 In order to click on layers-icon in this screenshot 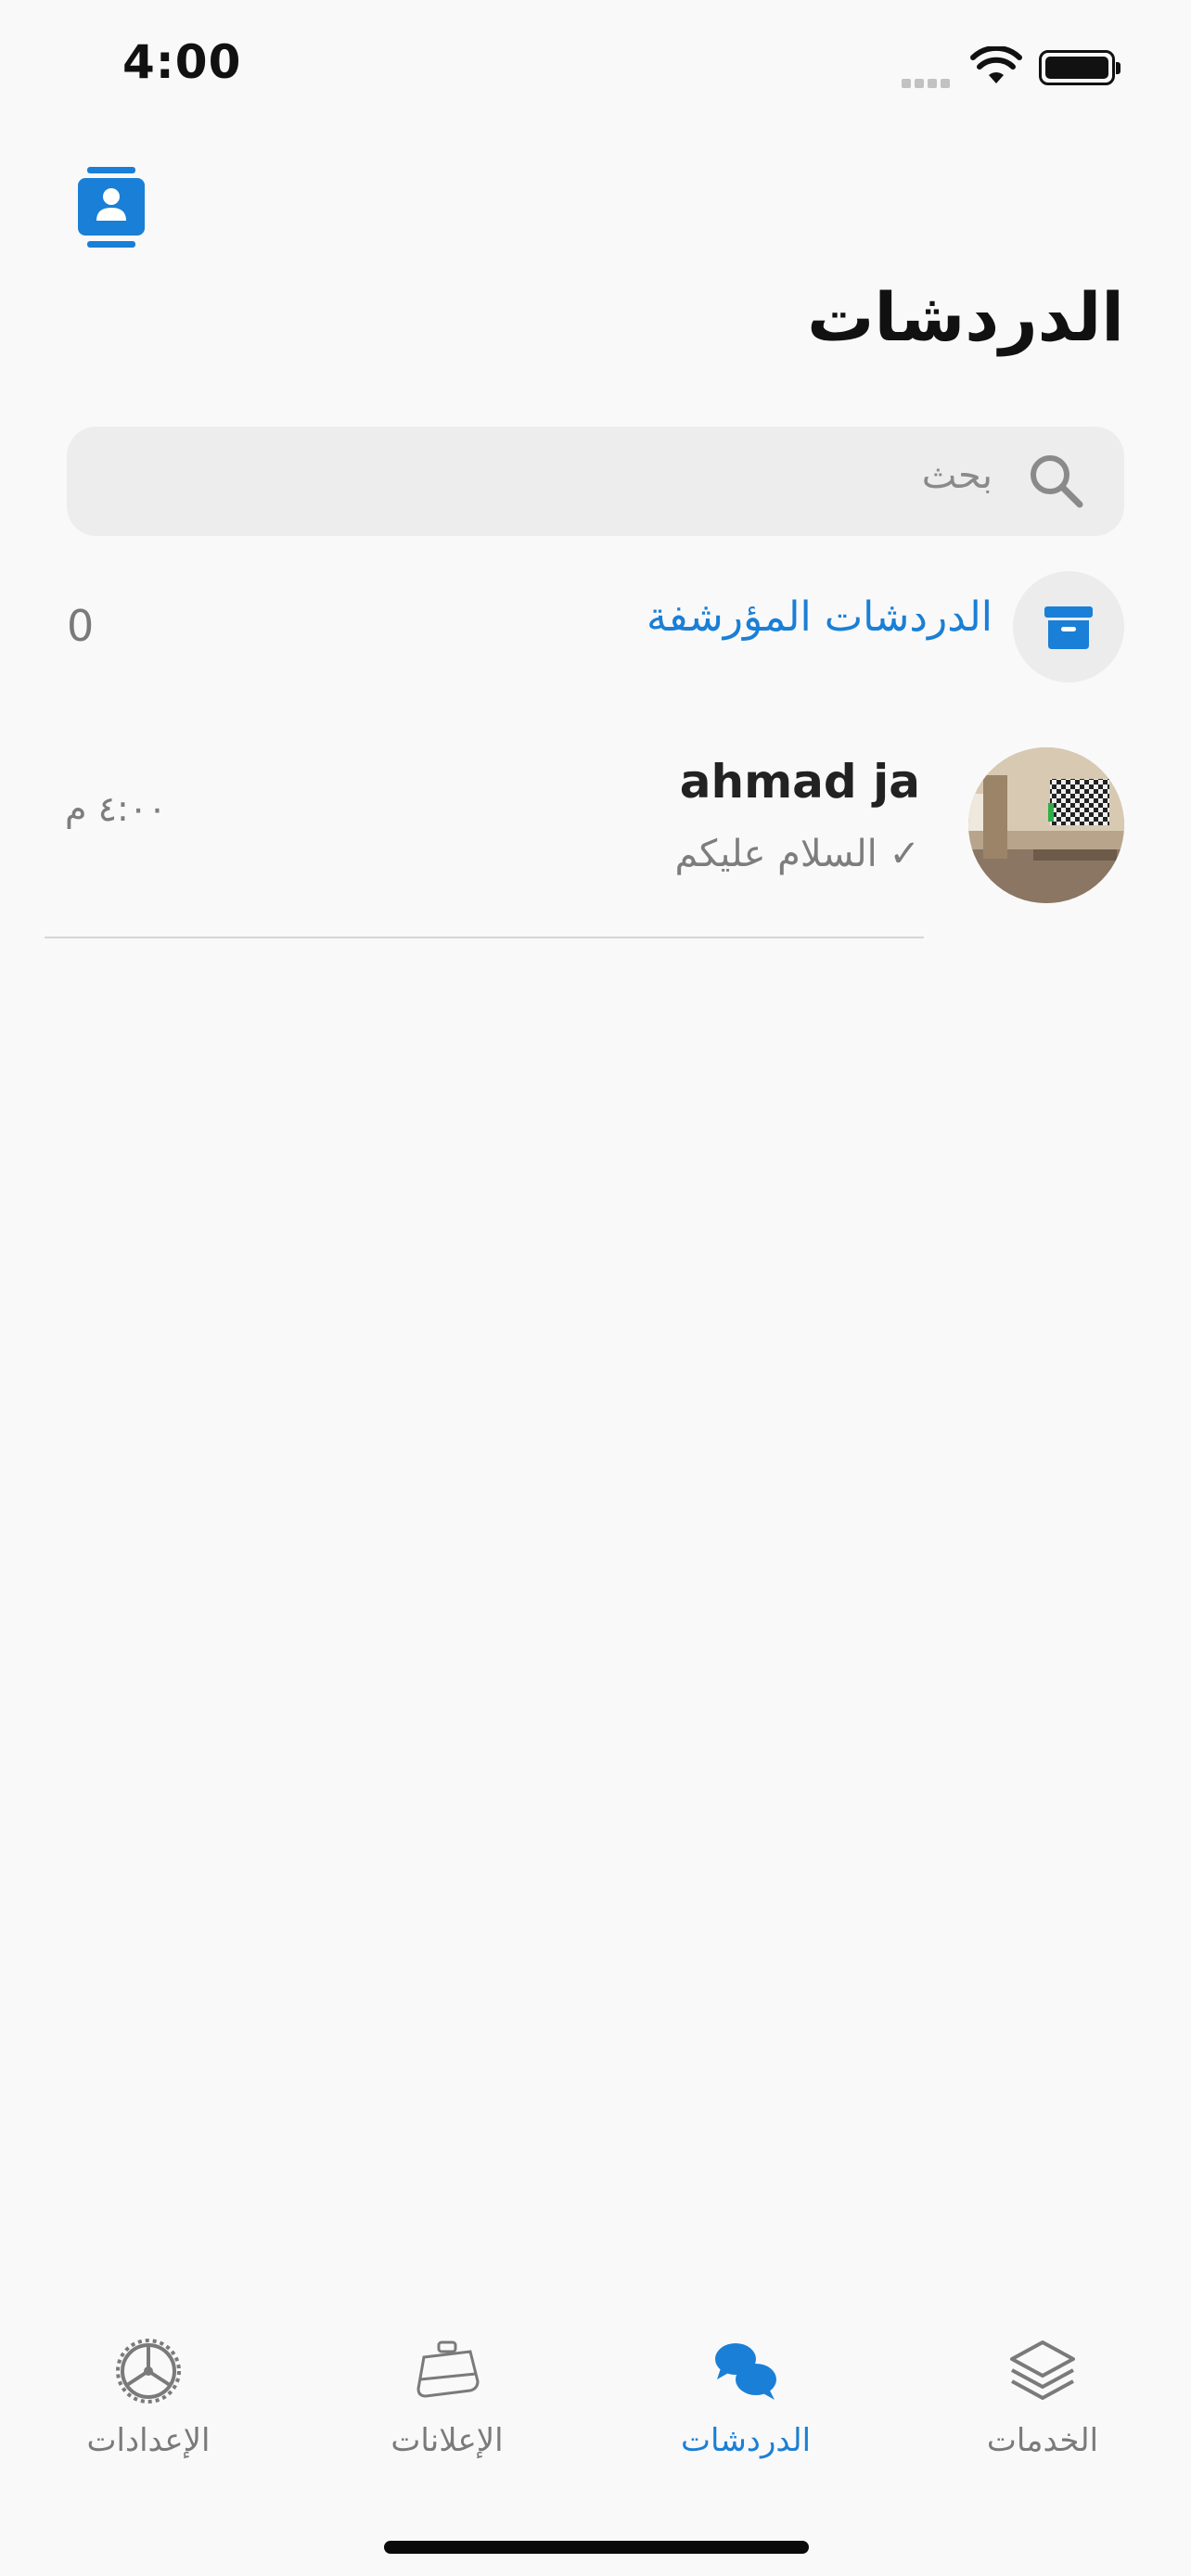, I will do `click(1042, 2370)`.